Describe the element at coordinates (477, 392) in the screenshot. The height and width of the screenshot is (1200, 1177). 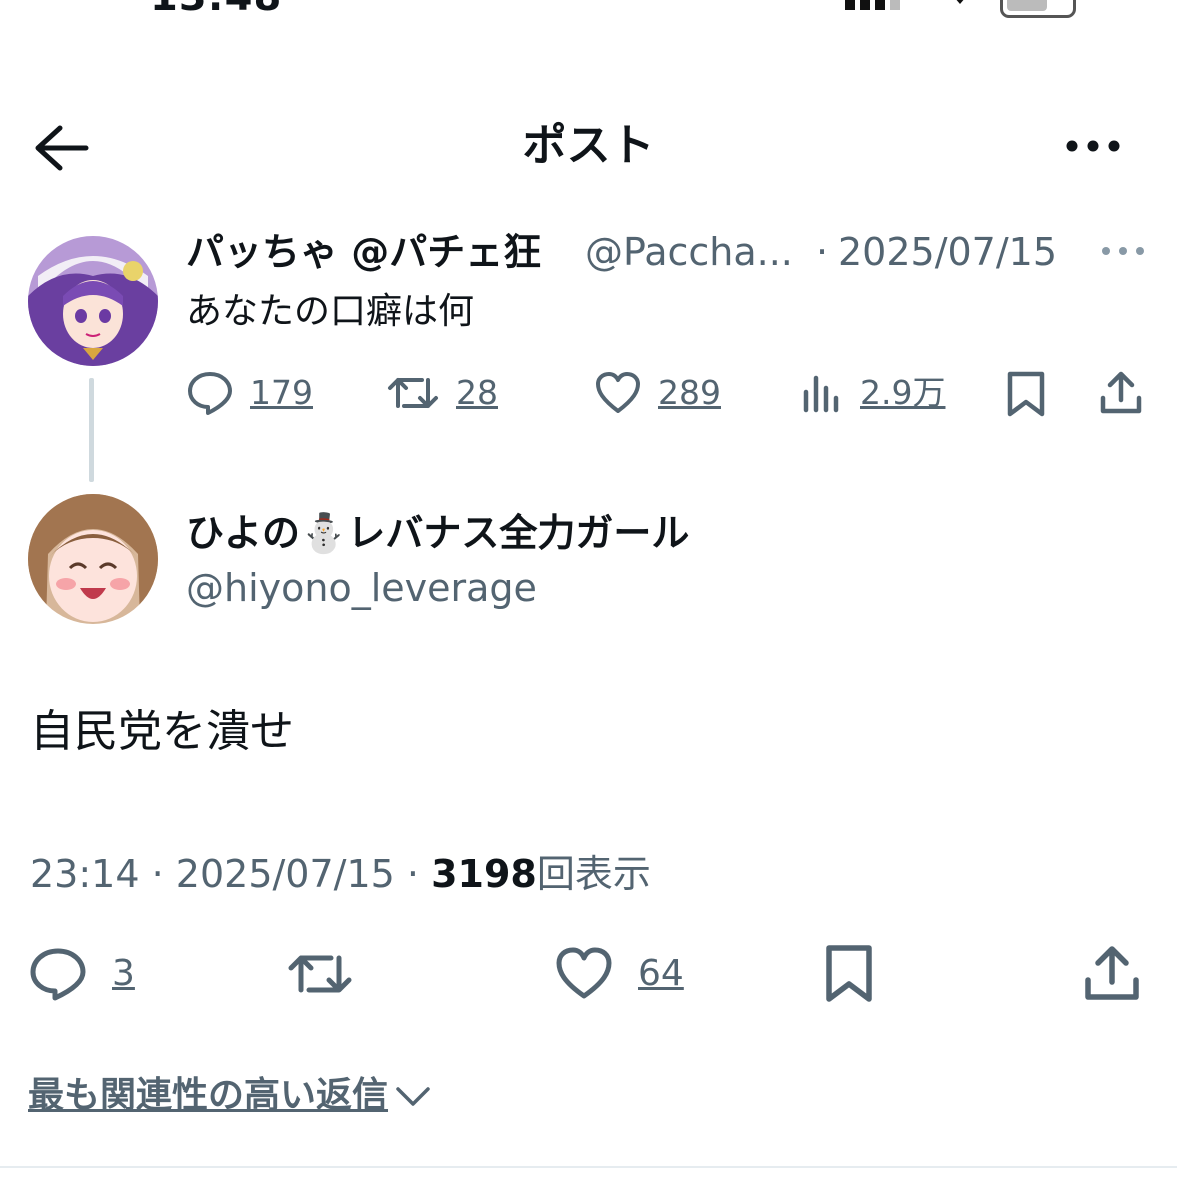
I see `repost-count: 28` at that location.